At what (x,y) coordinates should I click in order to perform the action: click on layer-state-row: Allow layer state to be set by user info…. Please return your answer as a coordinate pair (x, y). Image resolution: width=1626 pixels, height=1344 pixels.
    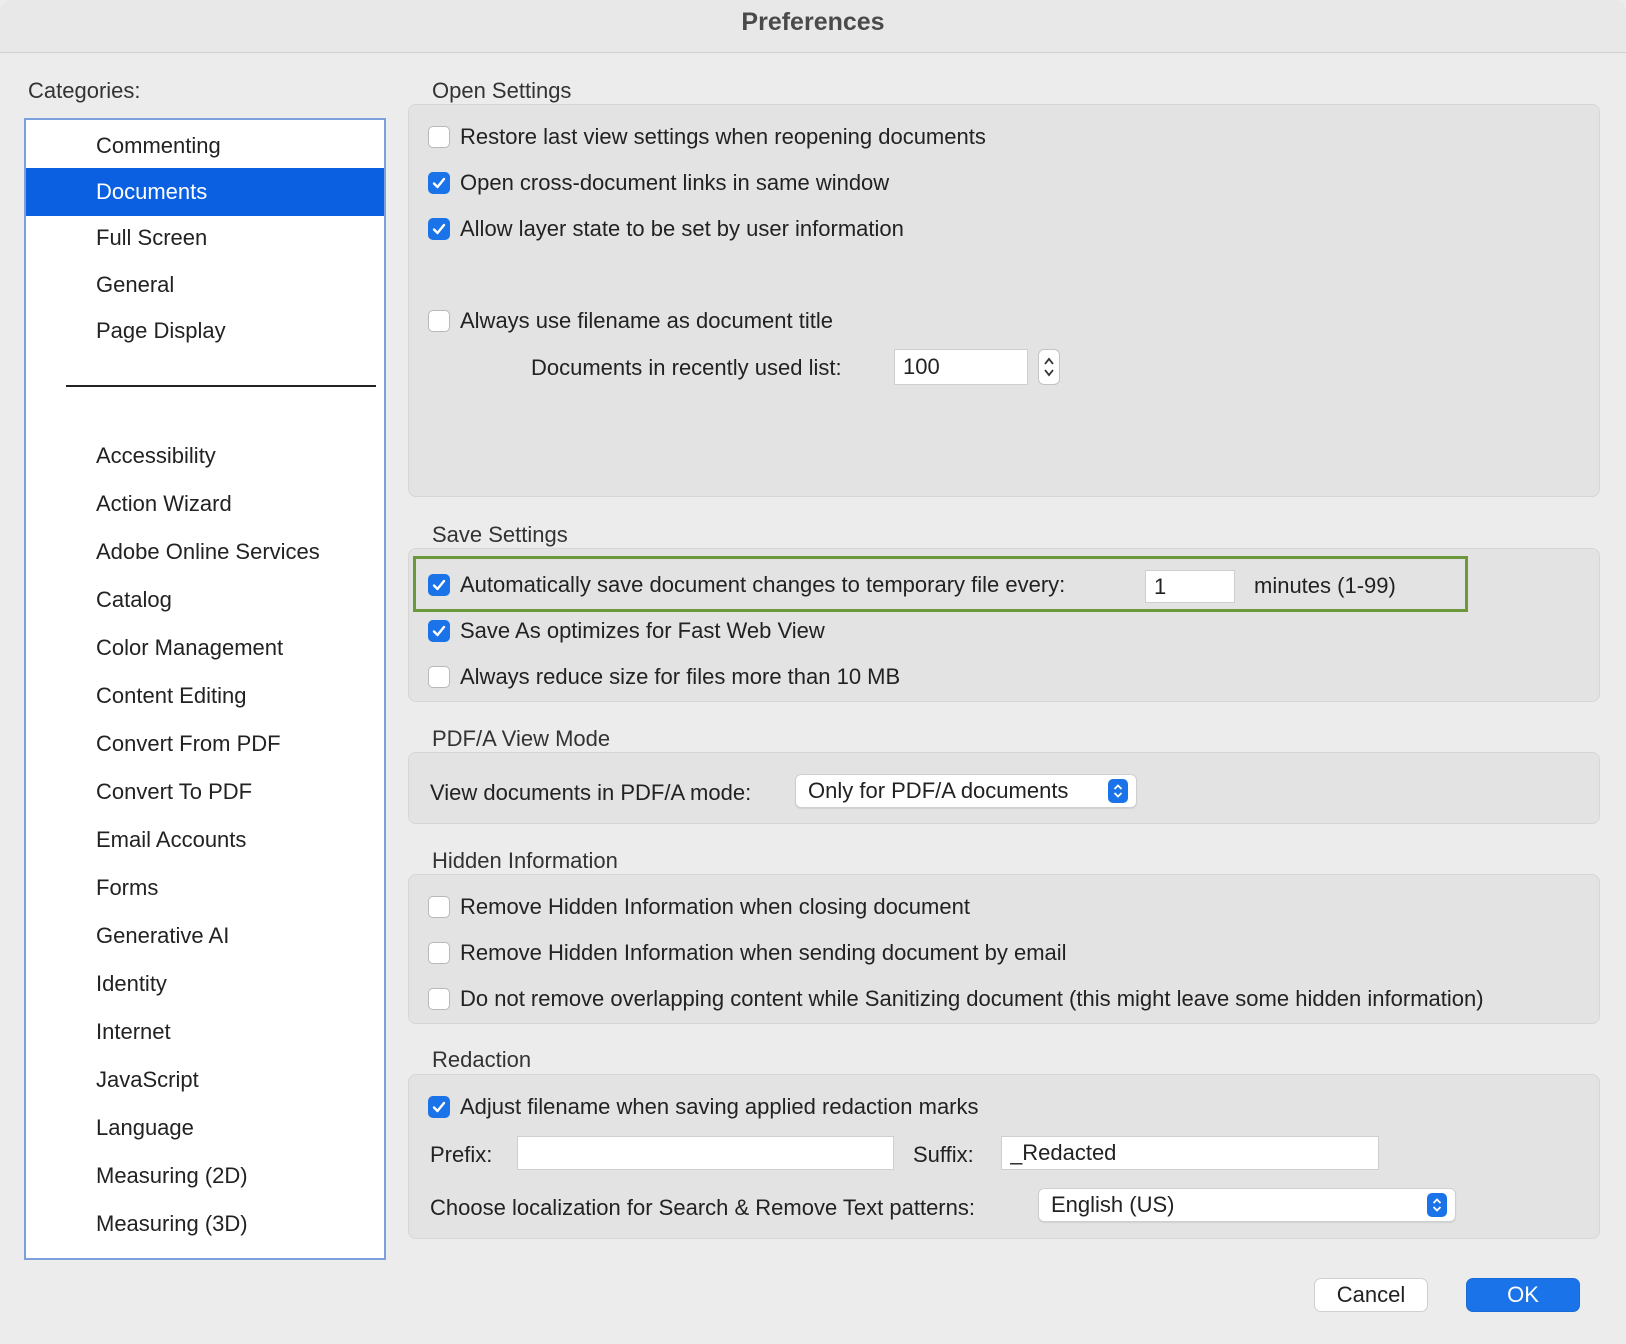
    Looking at the image, I should click on (666, 229).